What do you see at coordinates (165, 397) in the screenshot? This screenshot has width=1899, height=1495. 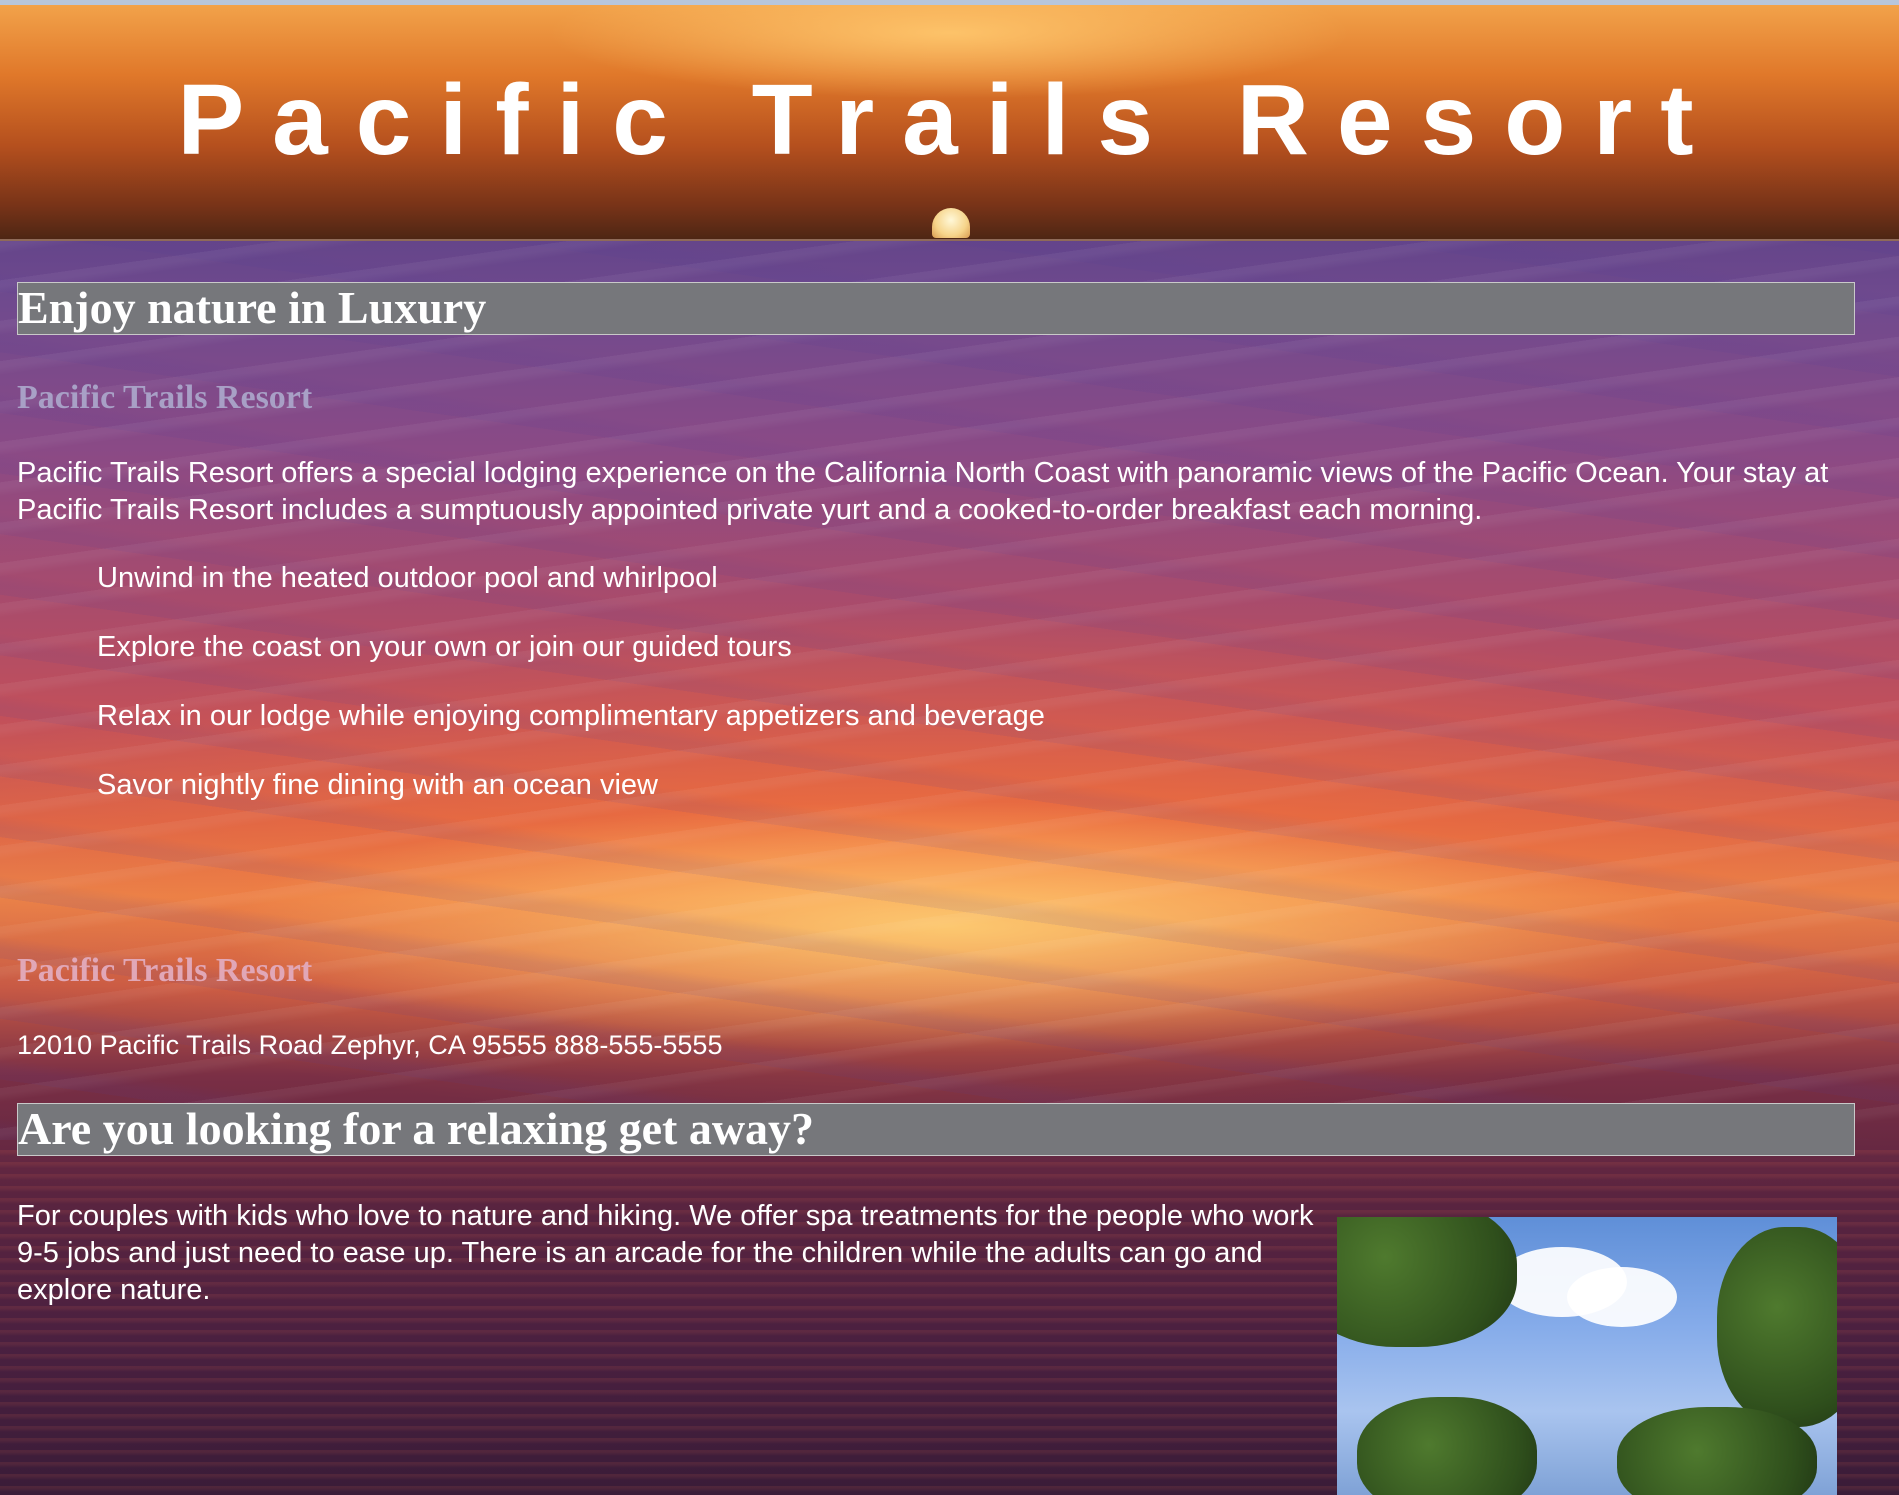 I see `resort-subheading: Pacific Trails Resort` at bounding box center [165, 397].